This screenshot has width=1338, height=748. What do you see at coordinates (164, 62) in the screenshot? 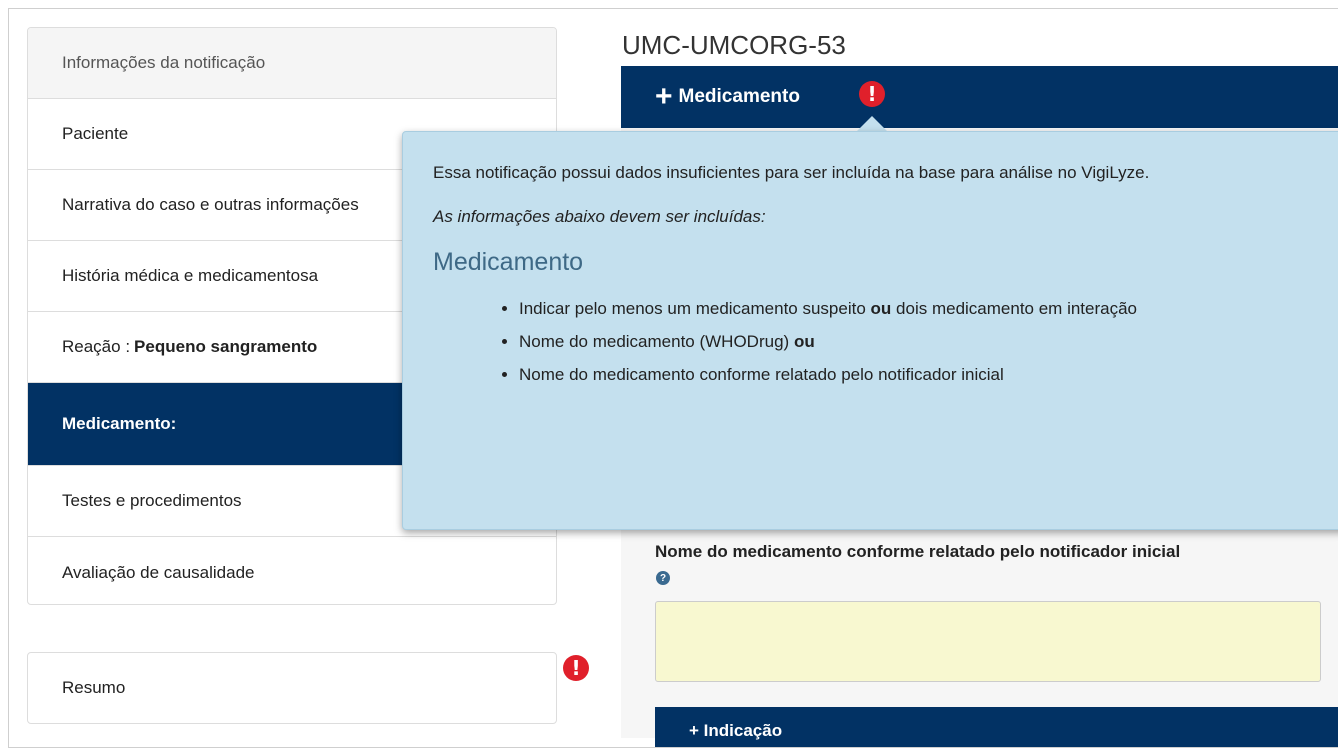
I see `nav-item-label: Informações da notificação` at bounding box center [164, 62].